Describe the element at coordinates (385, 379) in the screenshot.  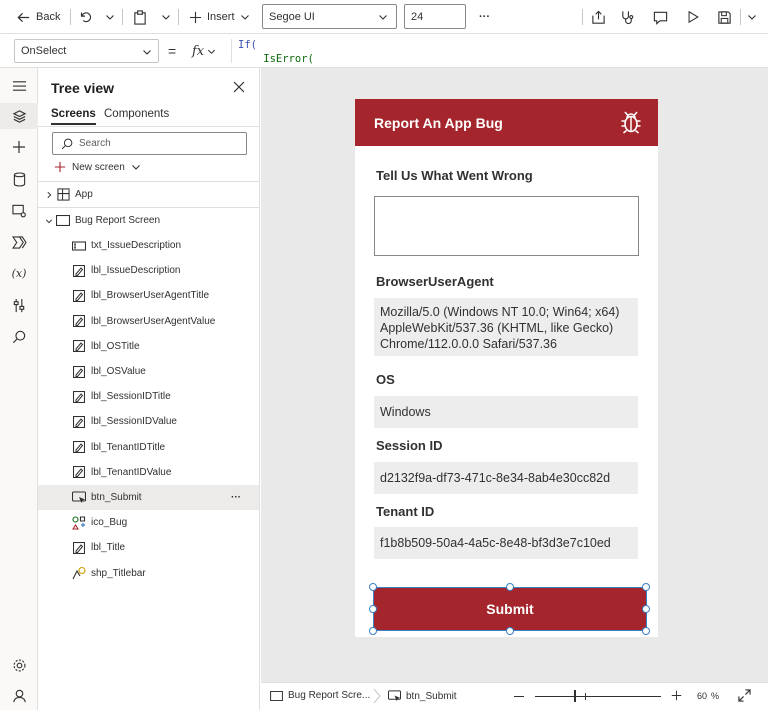
I see `os-label: OS` at that location.